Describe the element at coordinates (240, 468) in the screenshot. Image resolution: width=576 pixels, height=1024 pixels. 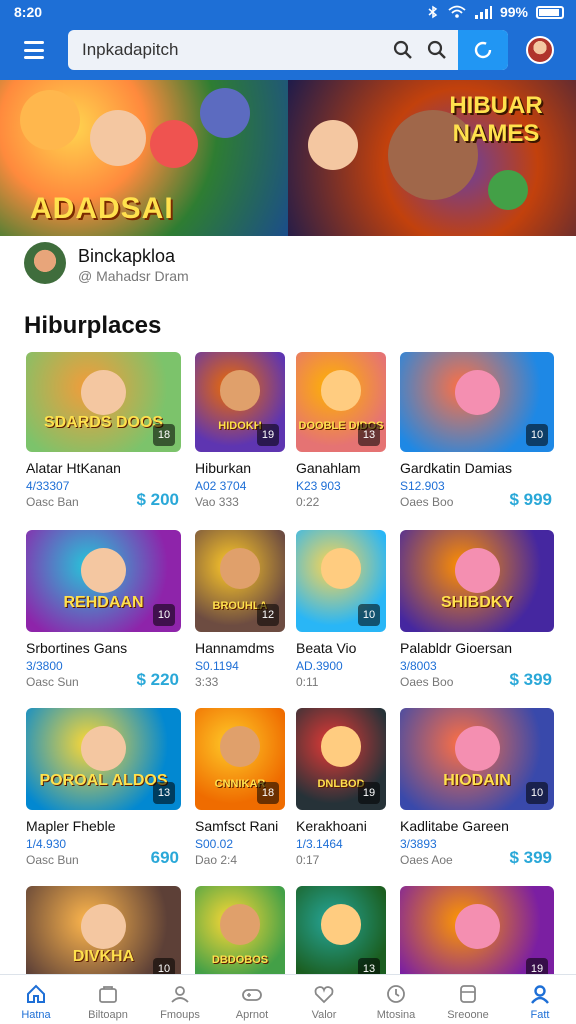
I see `game-title: Hiburkan` at that location.